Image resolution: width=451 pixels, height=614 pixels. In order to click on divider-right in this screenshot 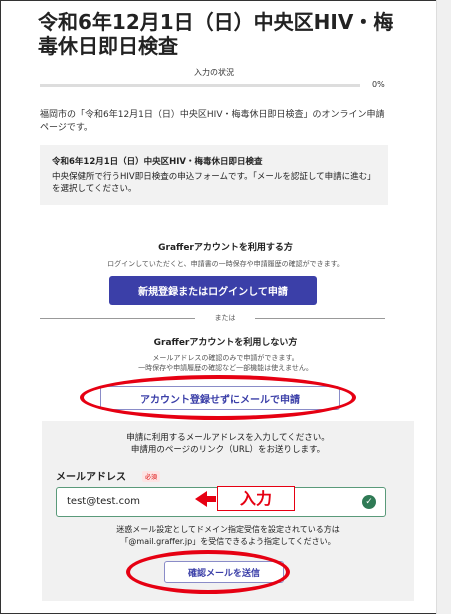, I will do `click(320, 318)`.